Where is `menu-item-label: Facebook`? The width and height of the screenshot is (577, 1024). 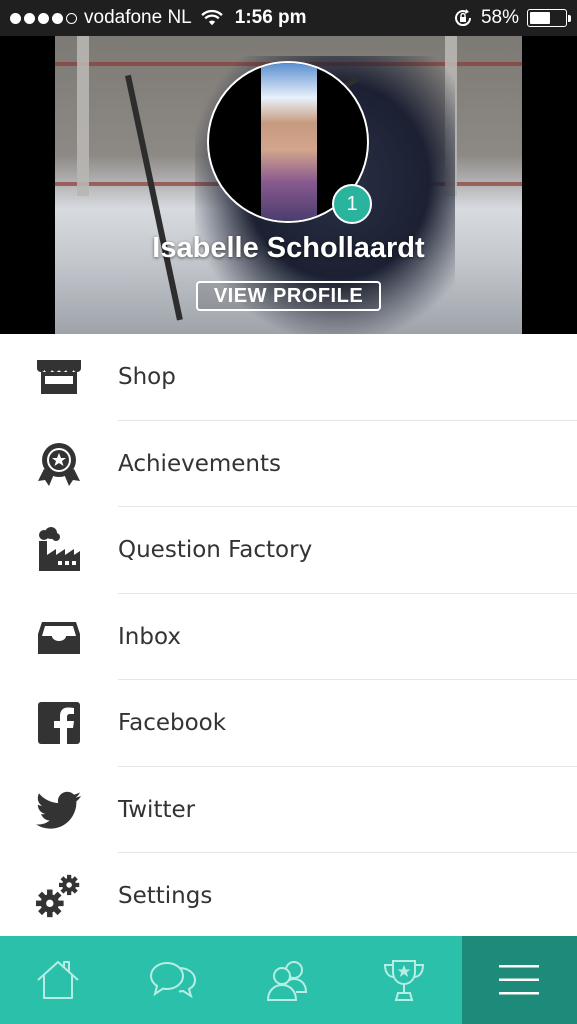
menu-item-label: Facebook is located at coordinates (172, 723).